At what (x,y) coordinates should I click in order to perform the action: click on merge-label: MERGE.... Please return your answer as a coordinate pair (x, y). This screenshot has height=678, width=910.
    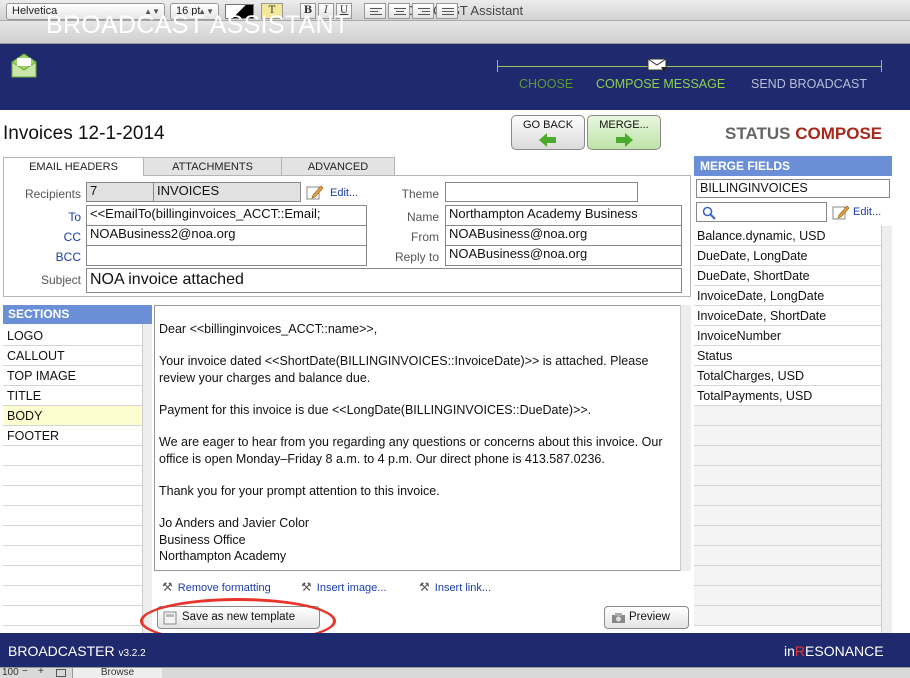
    Looking at the image, I should click on (624, 125).